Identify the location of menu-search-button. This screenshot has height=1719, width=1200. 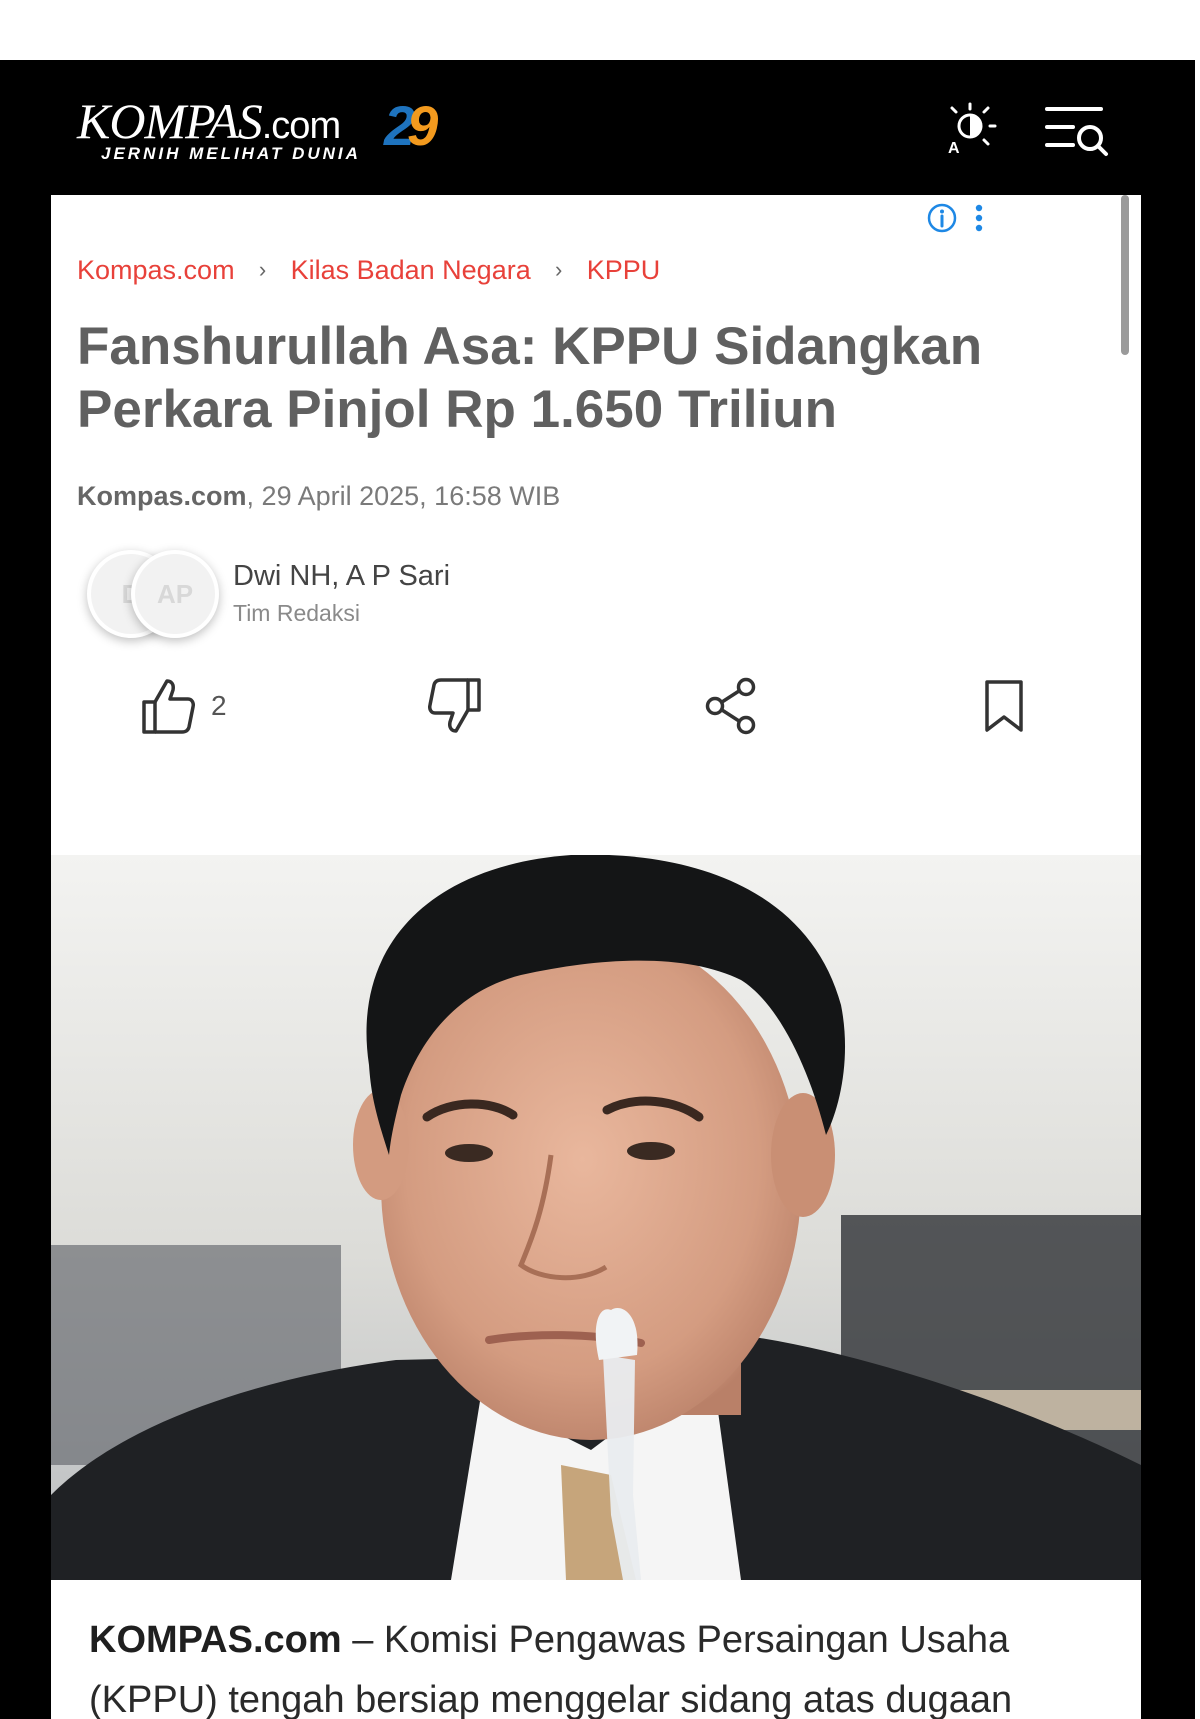
(1079, 131).